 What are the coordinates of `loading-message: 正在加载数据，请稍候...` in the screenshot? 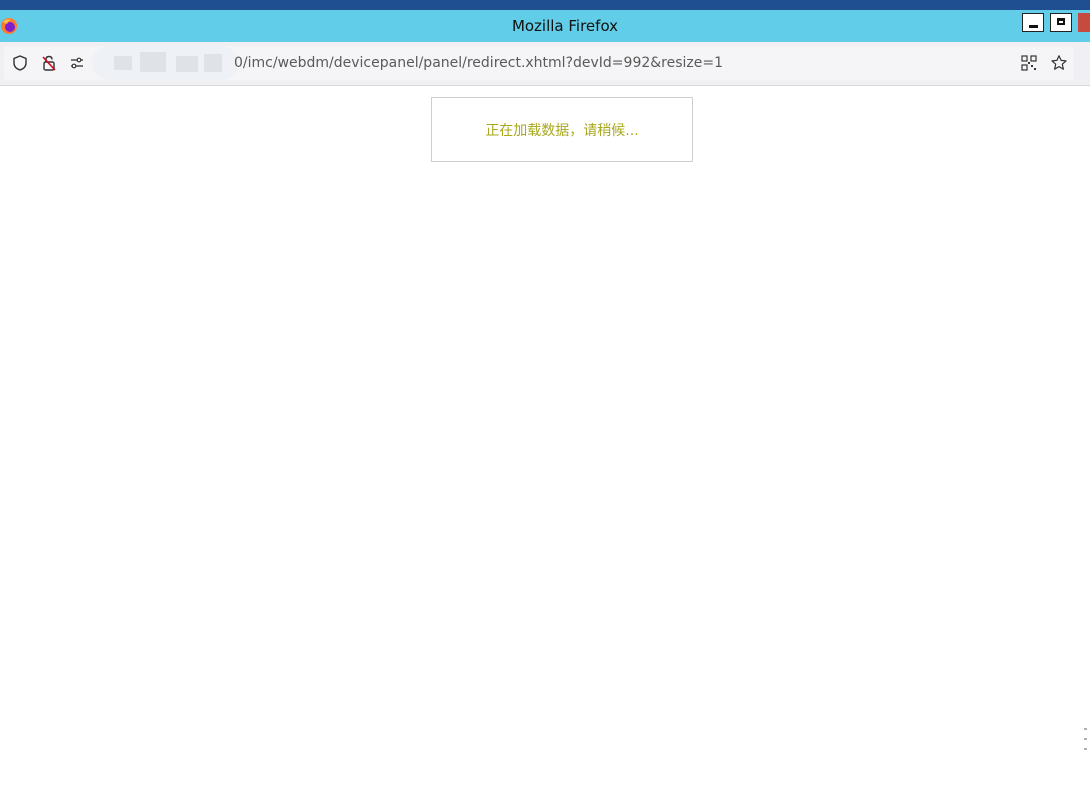 It's located at (562, 130).